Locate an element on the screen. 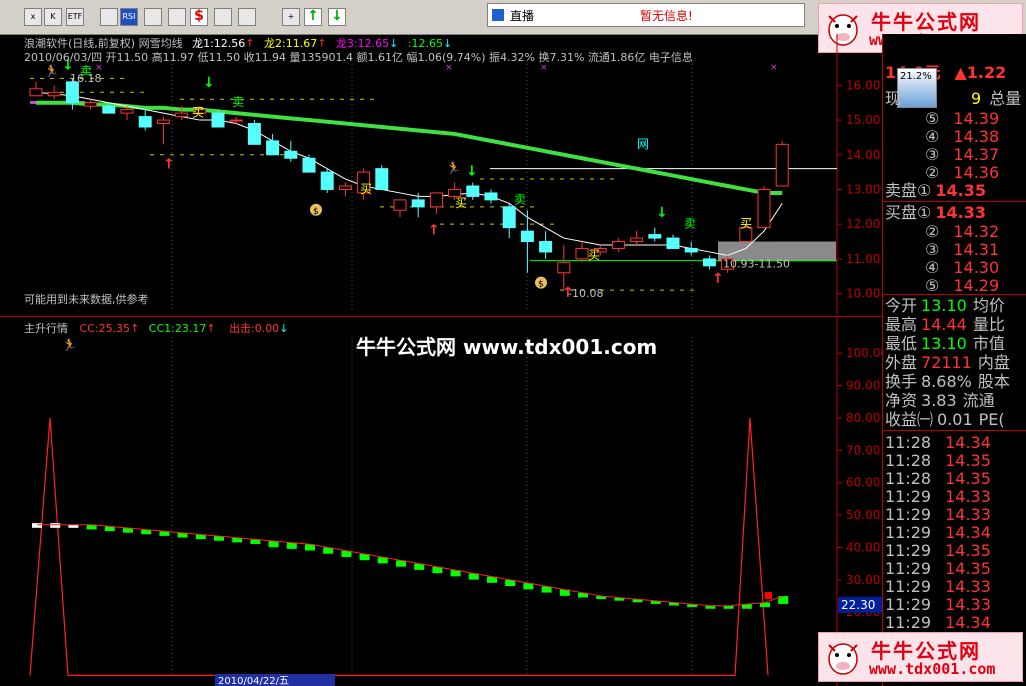 The height and width of the screenshot is (686, 1026). future-data-note: 可能用到未来数据,供参考 is located at coordinates (86, 299).